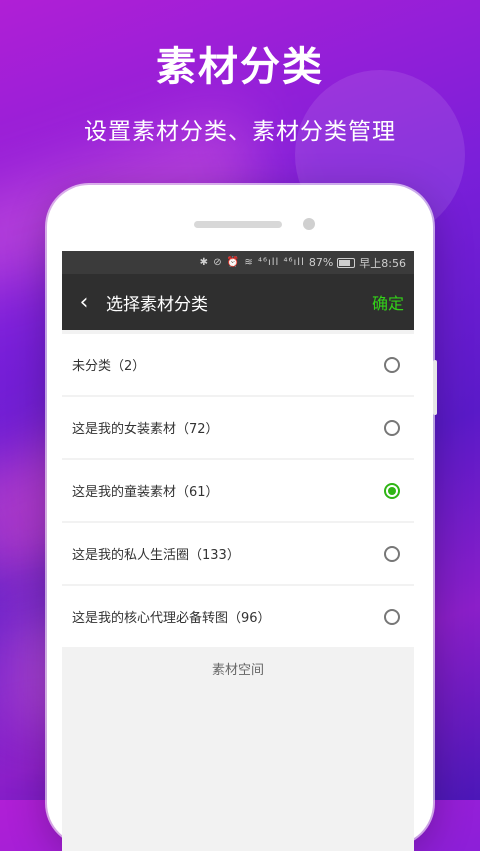 The height and width of the screenshot is (851, 480). I want to click on page-title: 选择素材分类, so click(157, 304).